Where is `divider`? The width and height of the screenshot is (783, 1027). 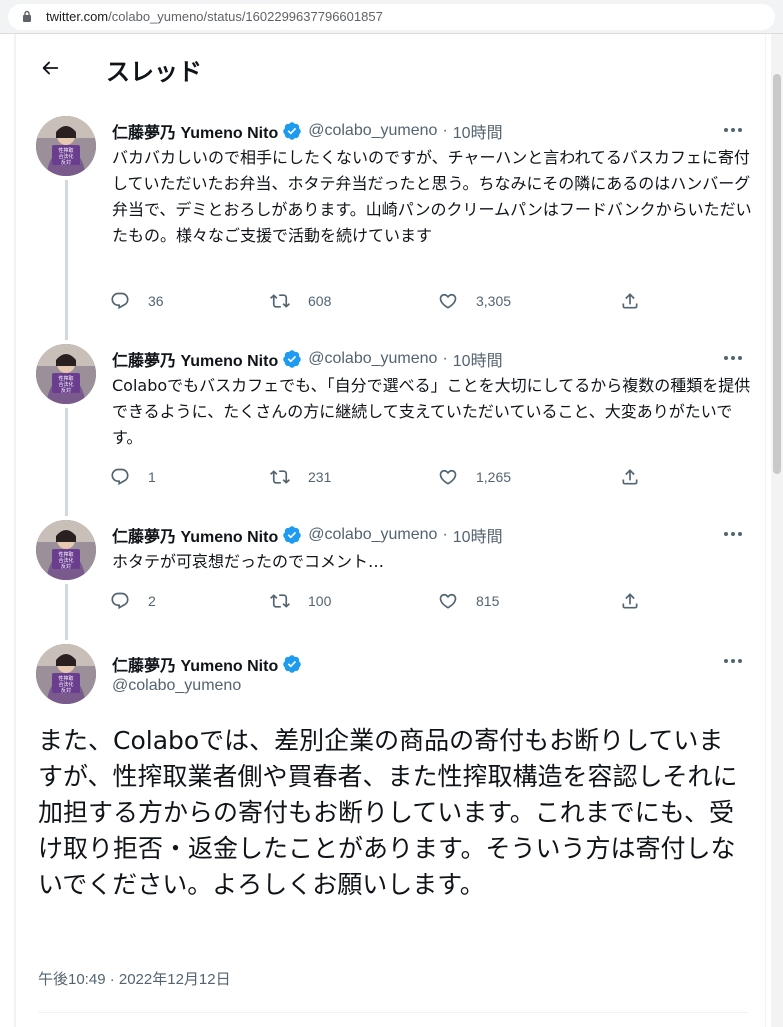 divider is located at coordinates (393, 1012).